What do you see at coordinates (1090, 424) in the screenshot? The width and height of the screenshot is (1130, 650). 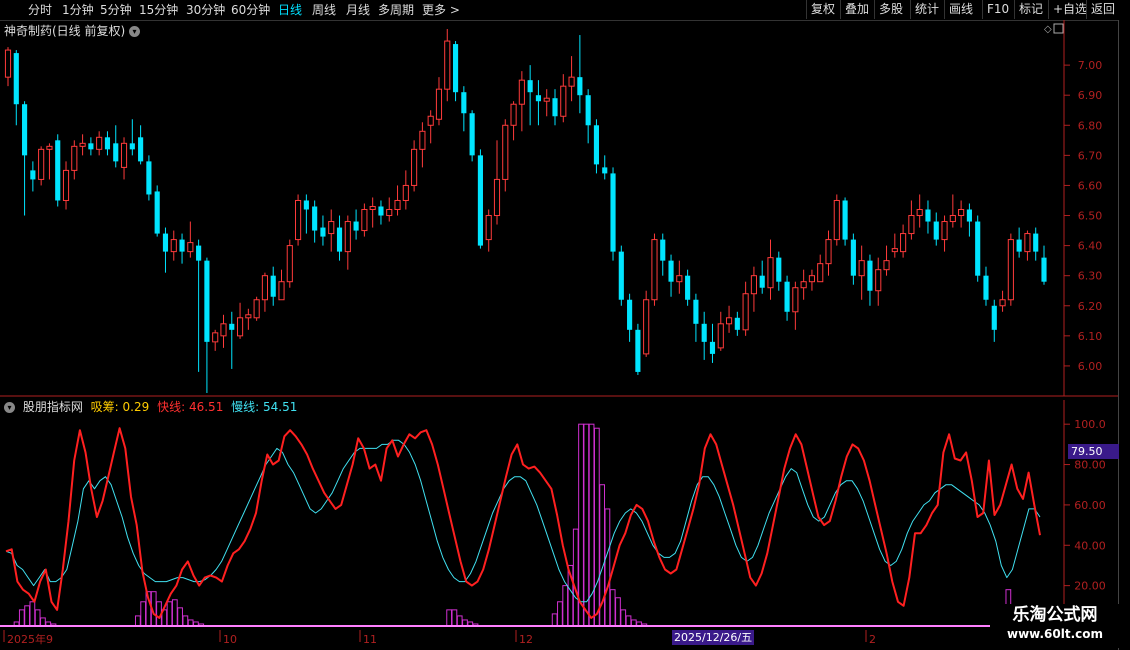 I see `indicator-tick-label: 100.0` at bounding box center [1090, 424].